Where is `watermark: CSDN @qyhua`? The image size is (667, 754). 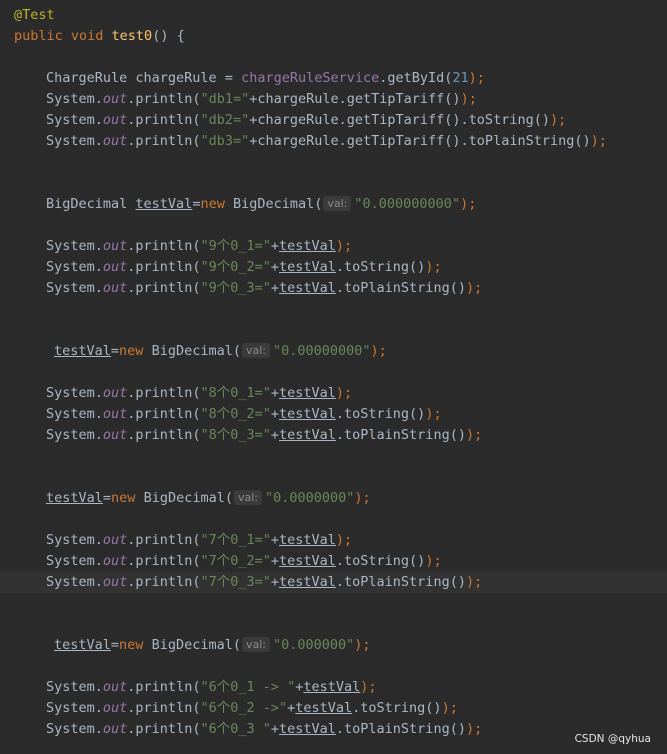
watermark: CSDN @qyhua is located at coordinates (612, 739).